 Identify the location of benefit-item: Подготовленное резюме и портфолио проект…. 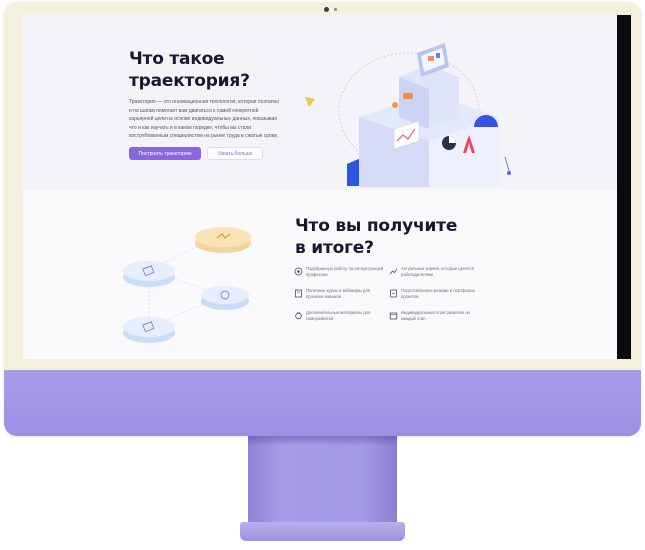
(436, 295).